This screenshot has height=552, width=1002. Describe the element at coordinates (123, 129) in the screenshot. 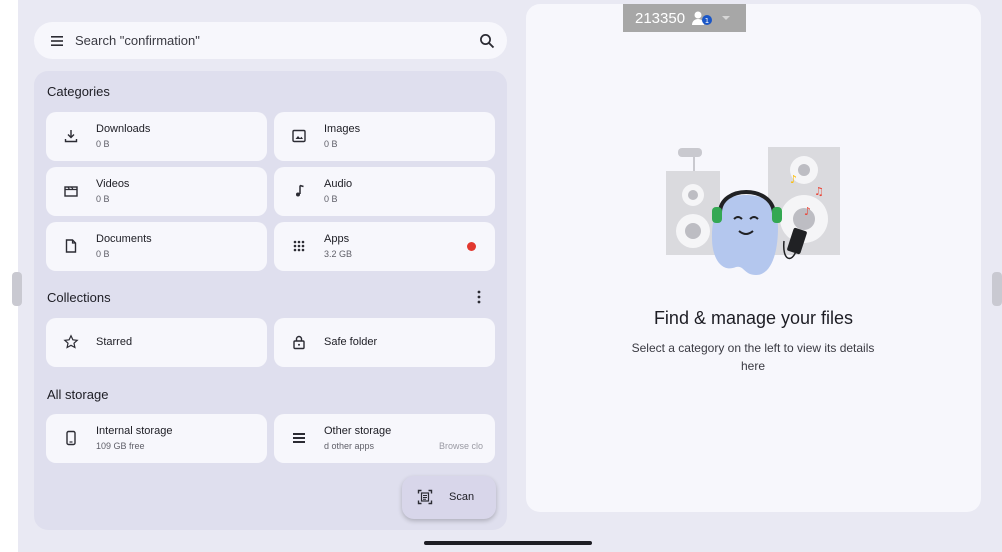

I see `category-name: Downloads` at that location.